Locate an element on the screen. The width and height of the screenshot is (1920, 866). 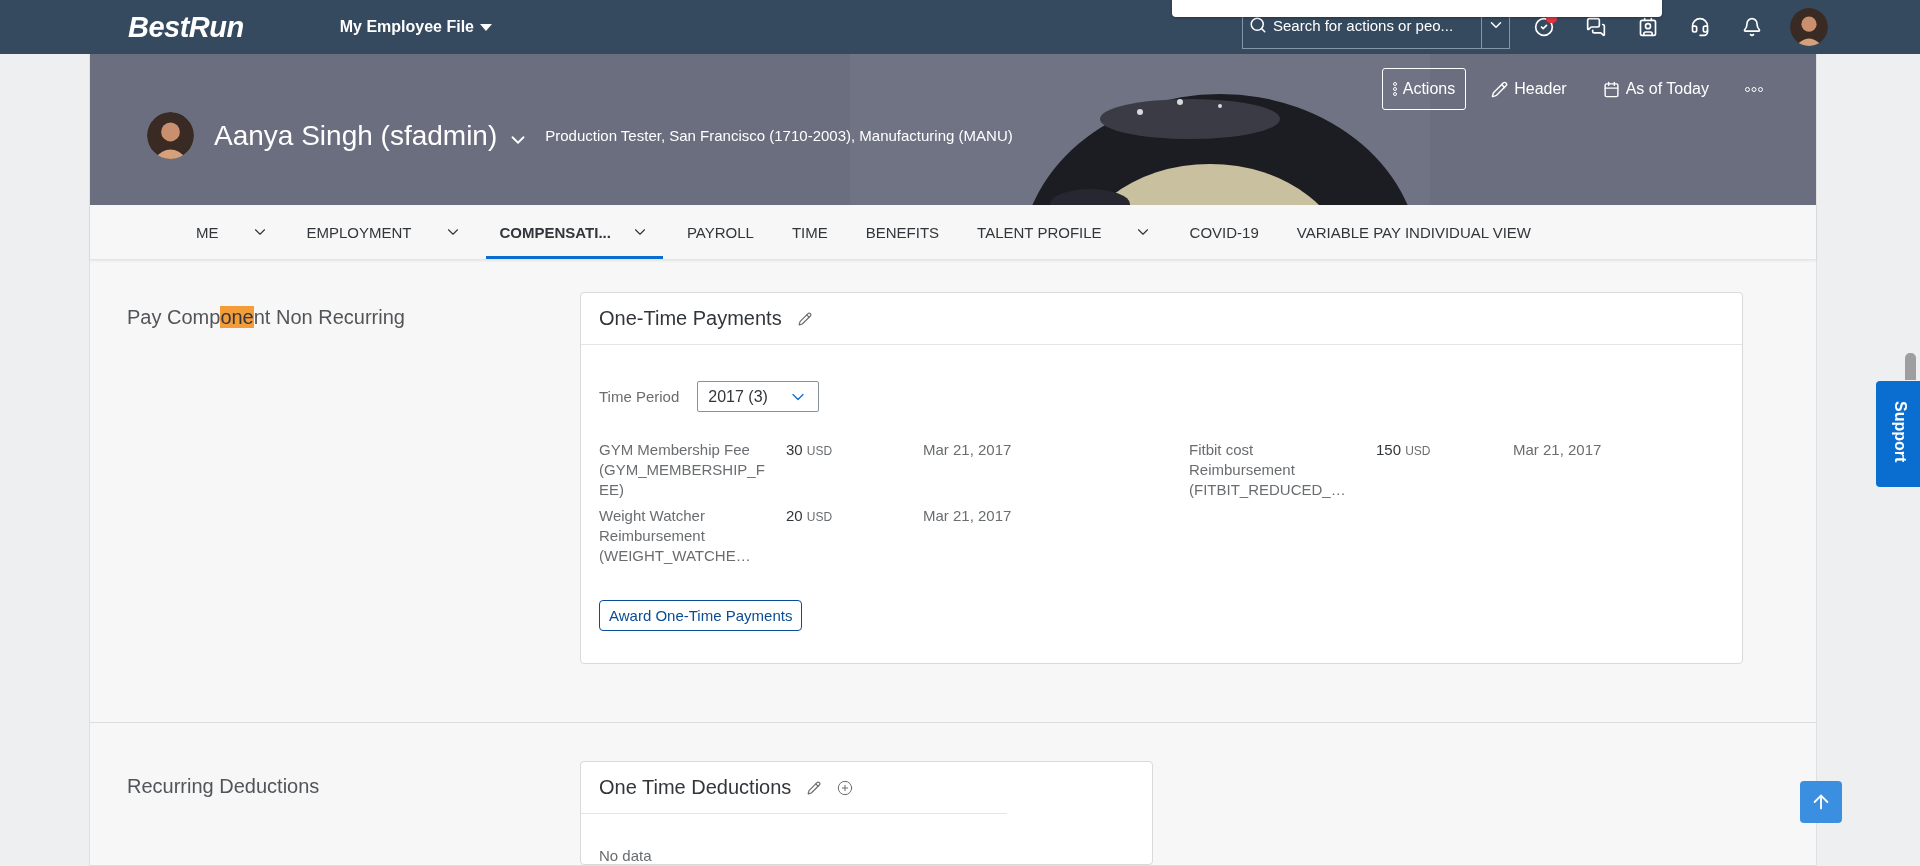
header-button: Header is located at coordinates (1529, 89).